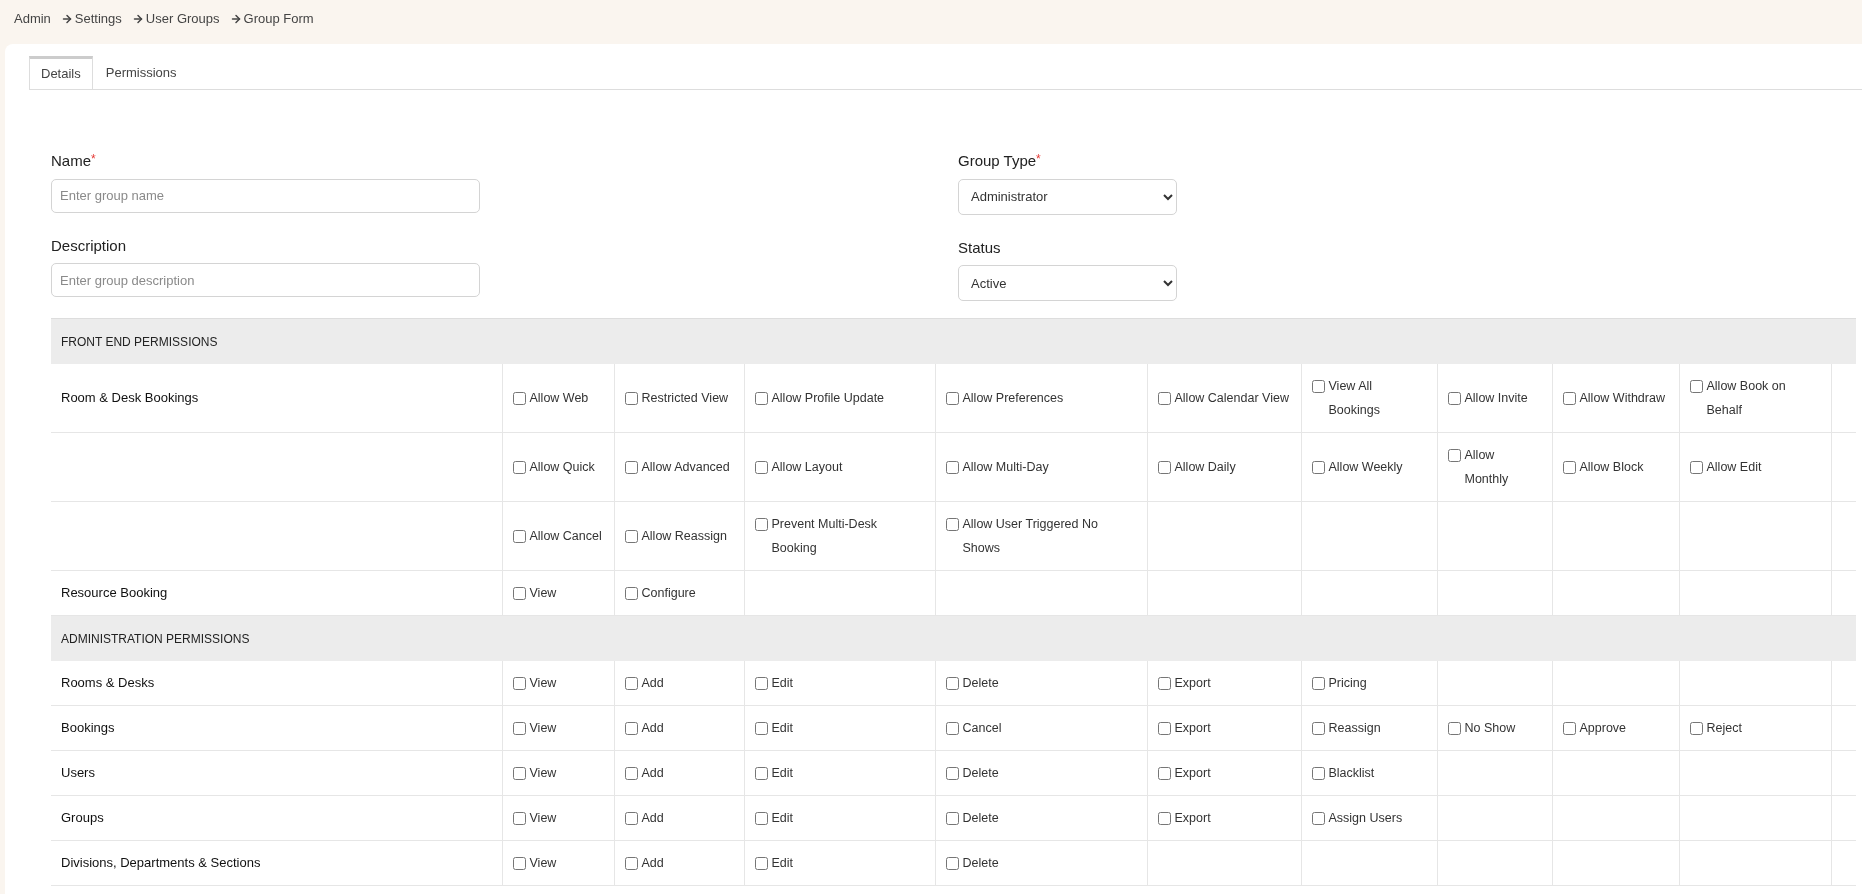 Image resolution: width=1862 pixels, height=894 pixels. What do you see at coordinates (161, 863) in the screenshot?
I see `row-label: Divisions, Departments & Sections` at bounding box center [161, 863].